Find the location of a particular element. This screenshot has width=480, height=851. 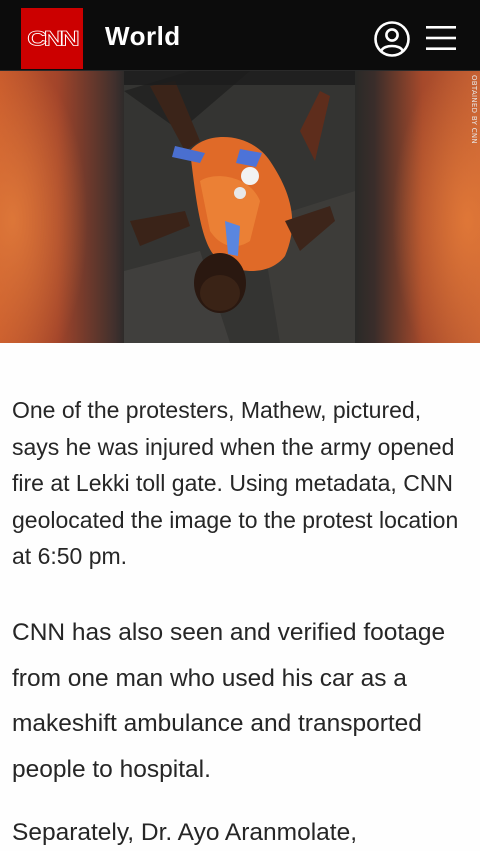

section-title: World is located at coordinates (143, 36).